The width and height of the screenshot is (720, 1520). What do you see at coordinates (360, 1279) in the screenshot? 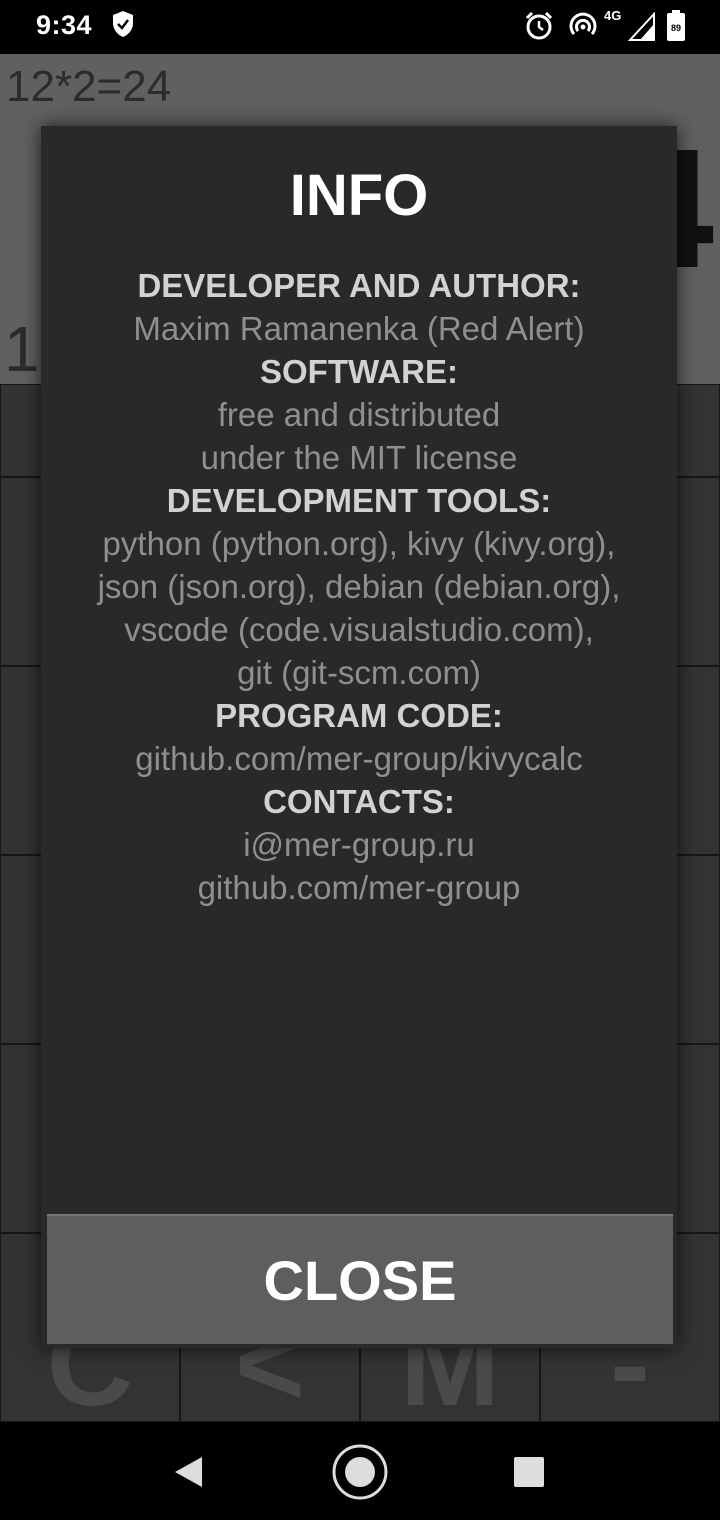
I see `close-button: CLOSE` at bounding box center [360, 1279].